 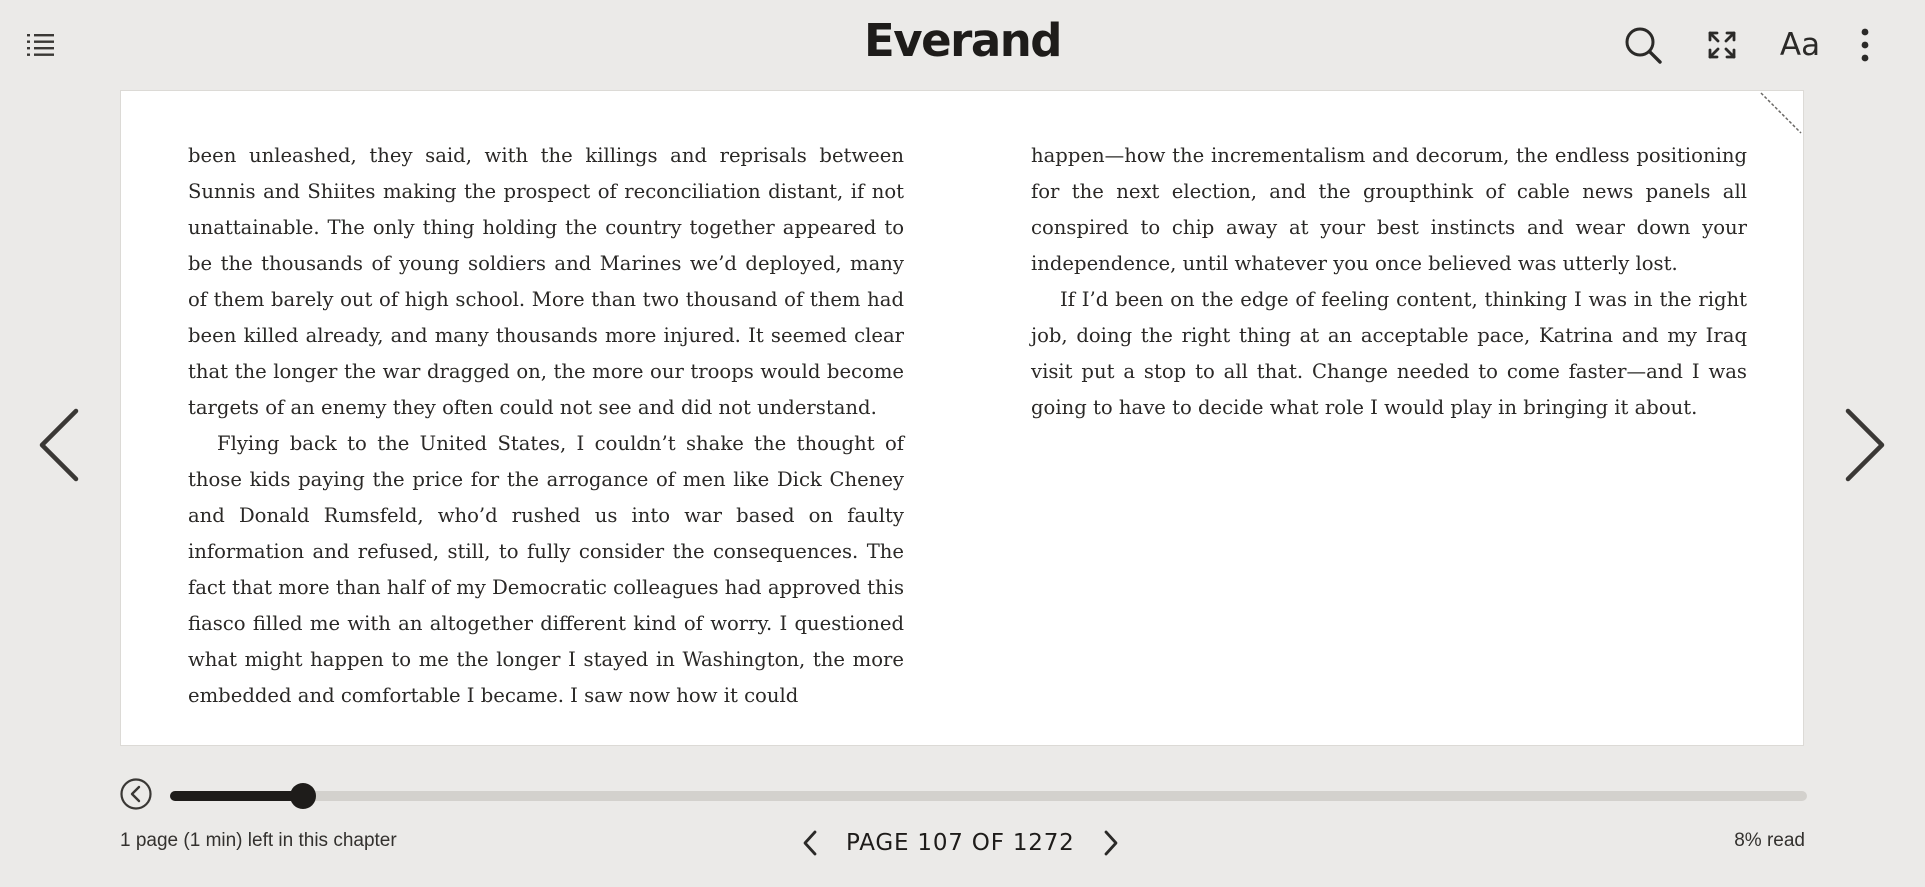 What do you see at coordinates (258, 840) in the screenshot?
I see `chapter-time-remaining: 1 page (1 min) left in this chapter` at bounding box center [258, 840].